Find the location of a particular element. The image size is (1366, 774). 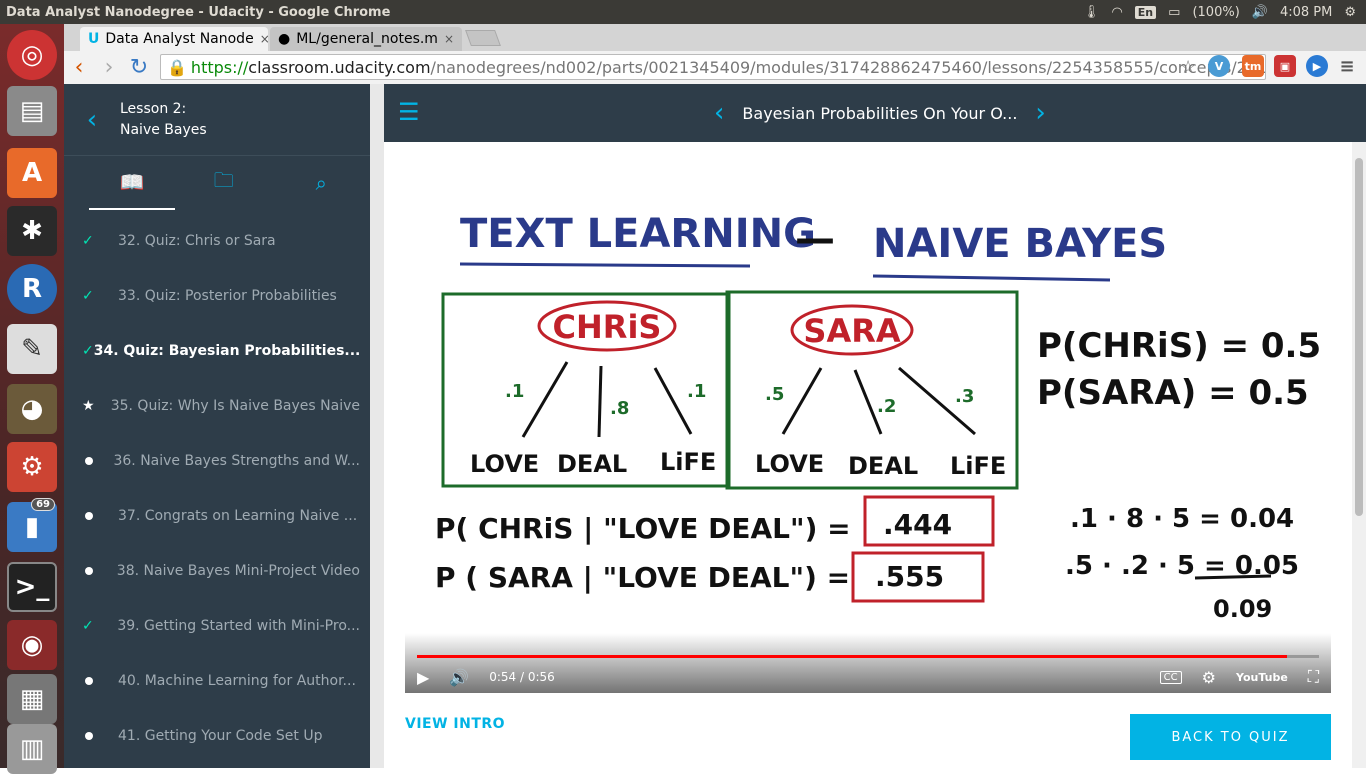

sidebar-item: 38. Naive Bayes Mini-Project Video is located at coordinates (212, 570).